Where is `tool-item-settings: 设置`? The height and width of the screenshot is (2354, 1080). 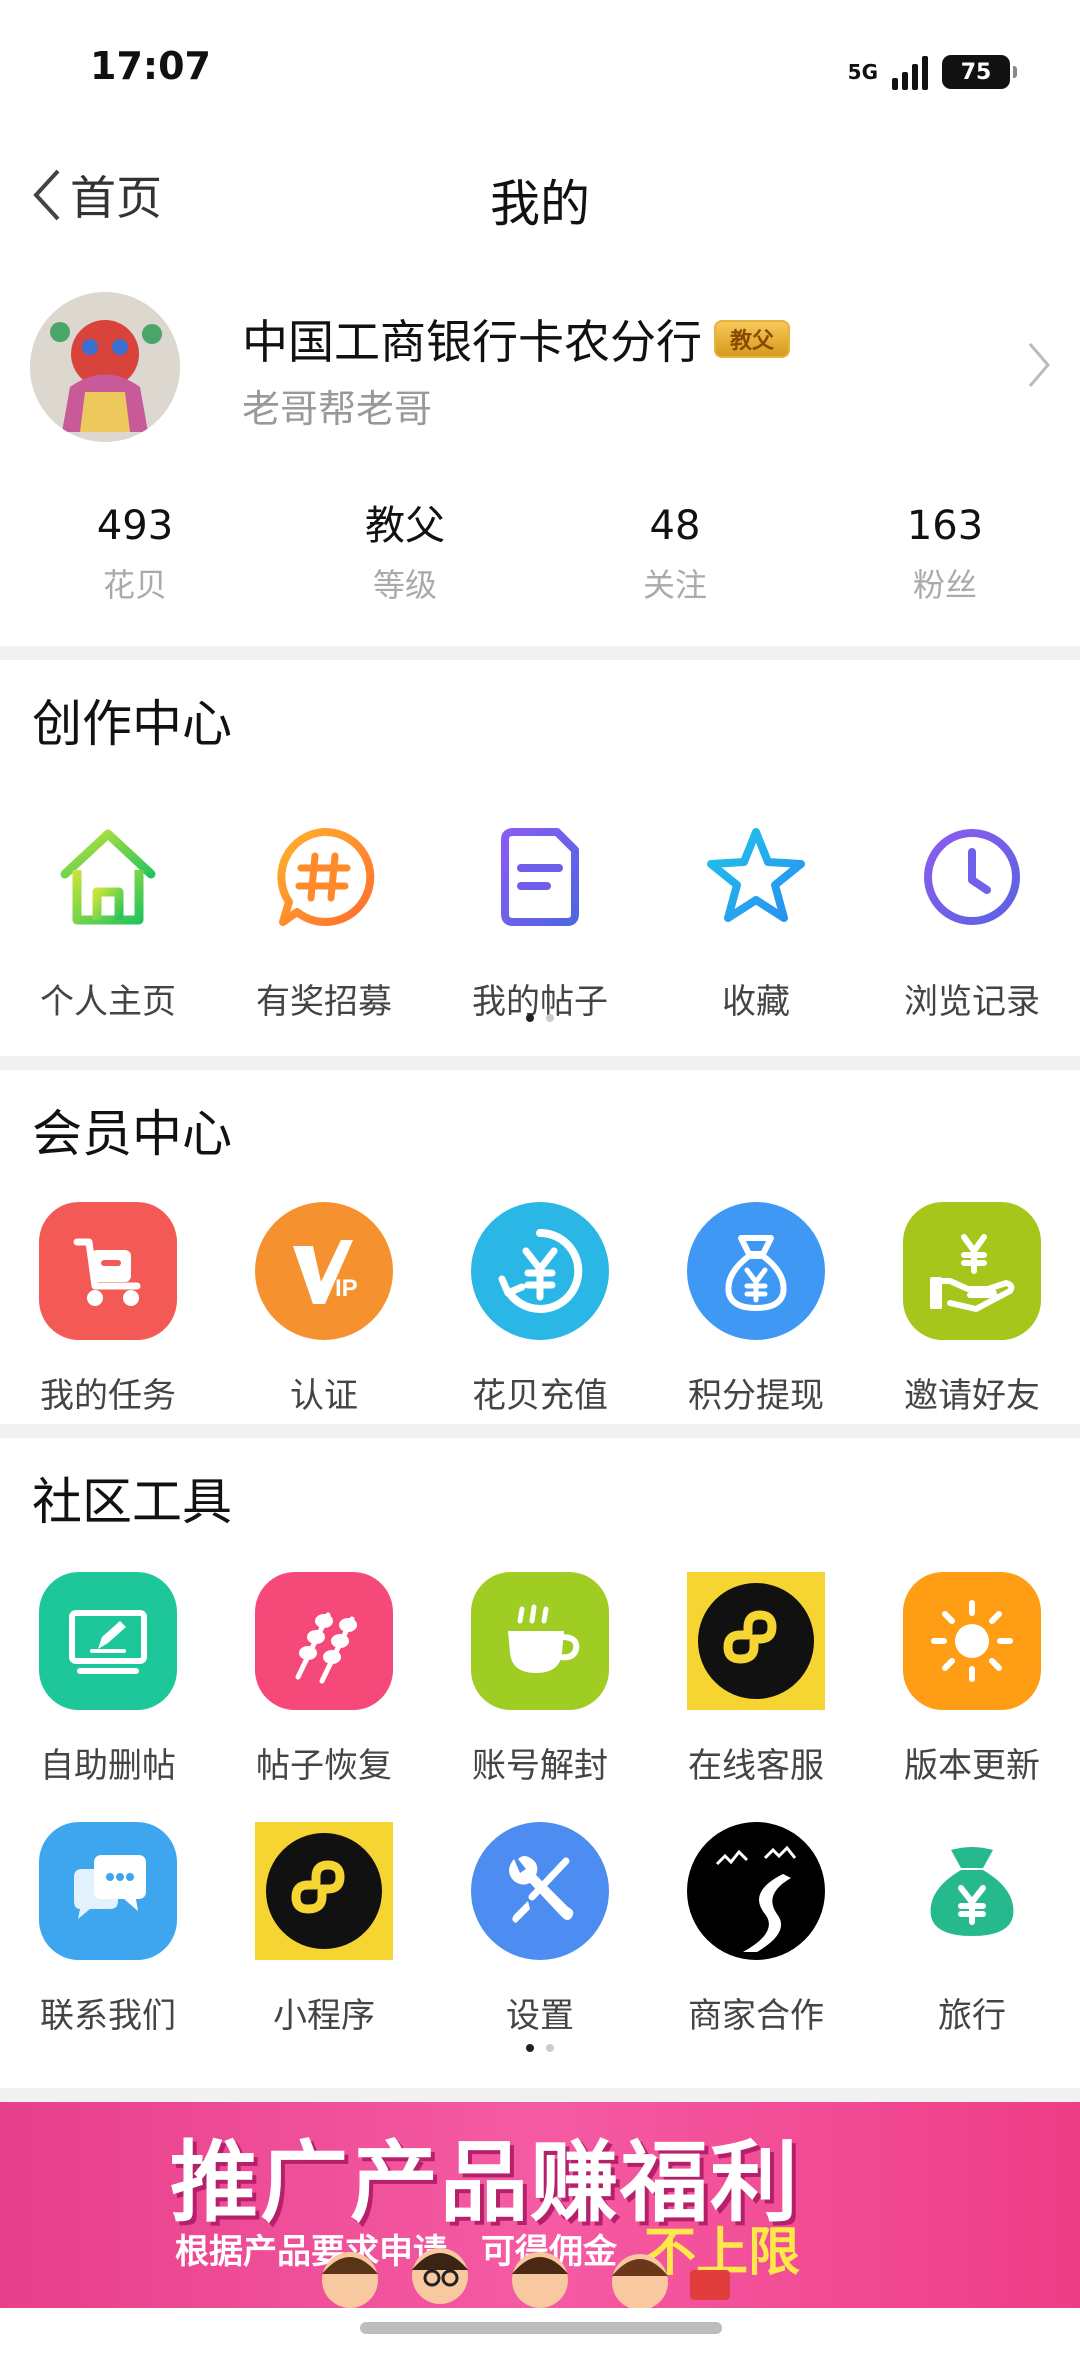 tool-item-settings: 设置 is located at coordinates (540, 1929).